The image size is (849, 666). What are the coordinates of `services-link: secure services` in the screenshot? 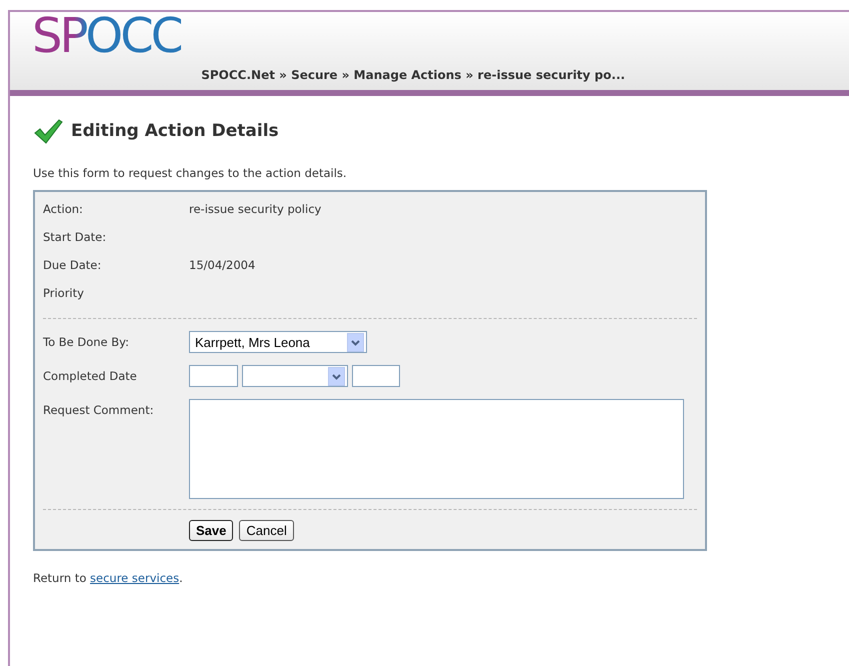 It's located at (135, 578).